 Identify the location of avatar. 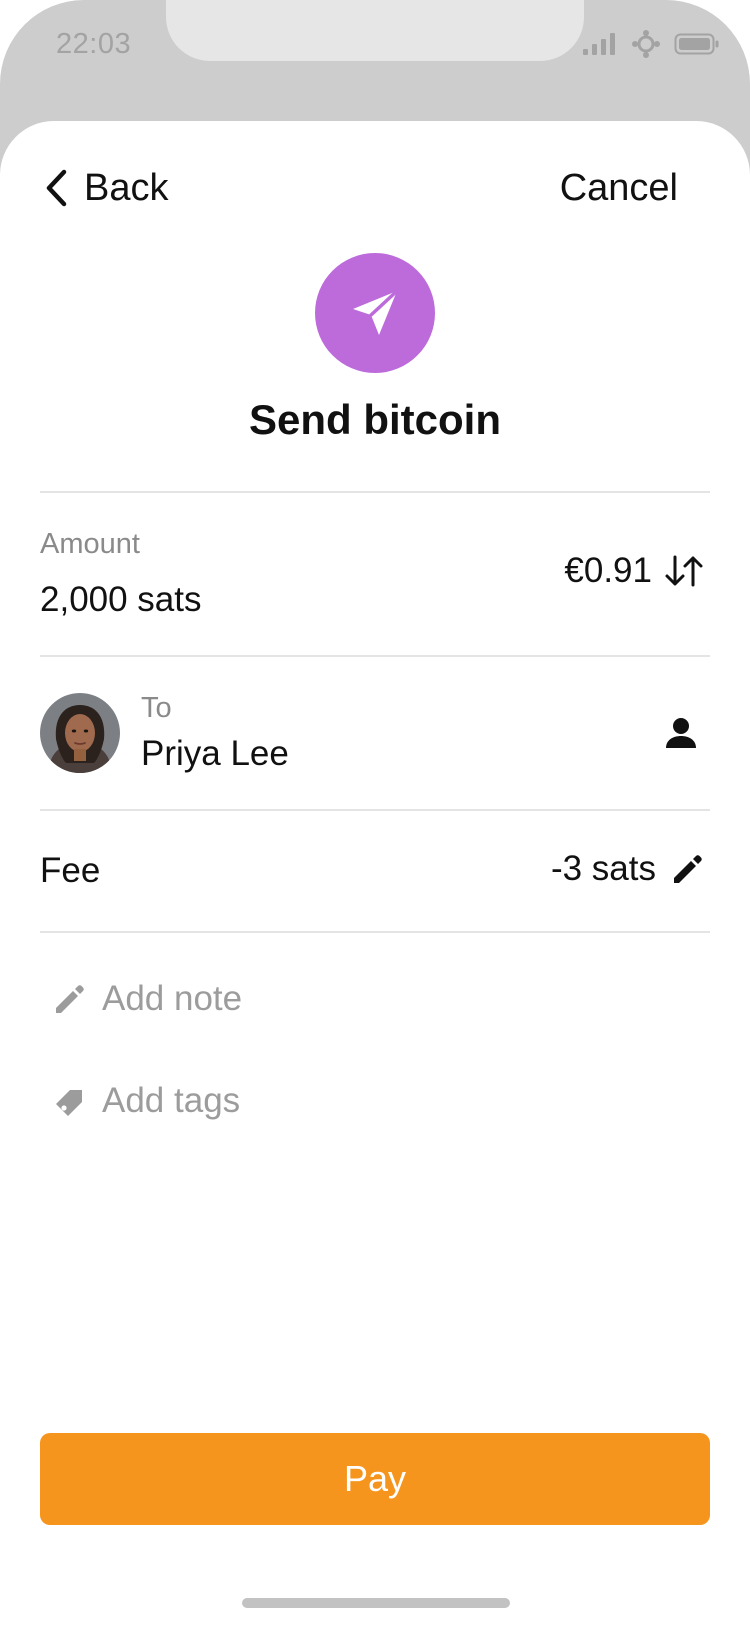
(80, 733).